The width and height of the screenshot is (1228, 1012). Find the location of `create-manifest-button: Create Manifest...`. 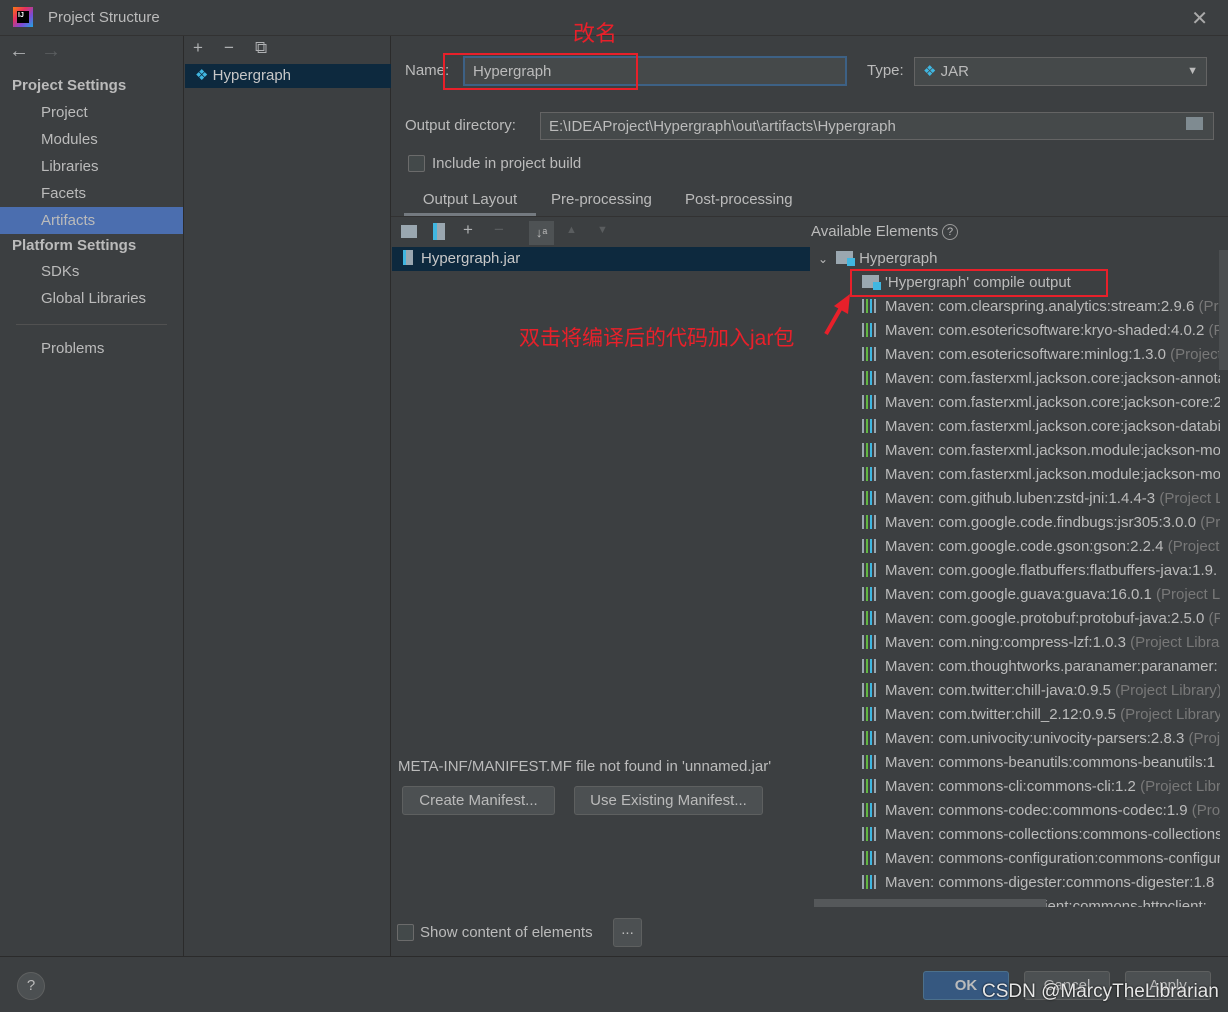

create-manifest-button: Create Manifest... is located at coordinates (478, 800).